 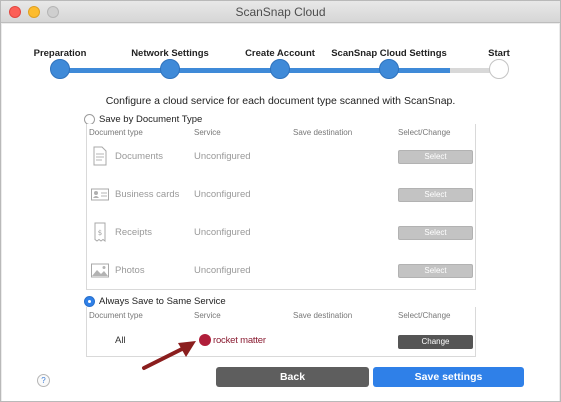 I want to click on receipt-icon: $, so click(x=100, y=232).